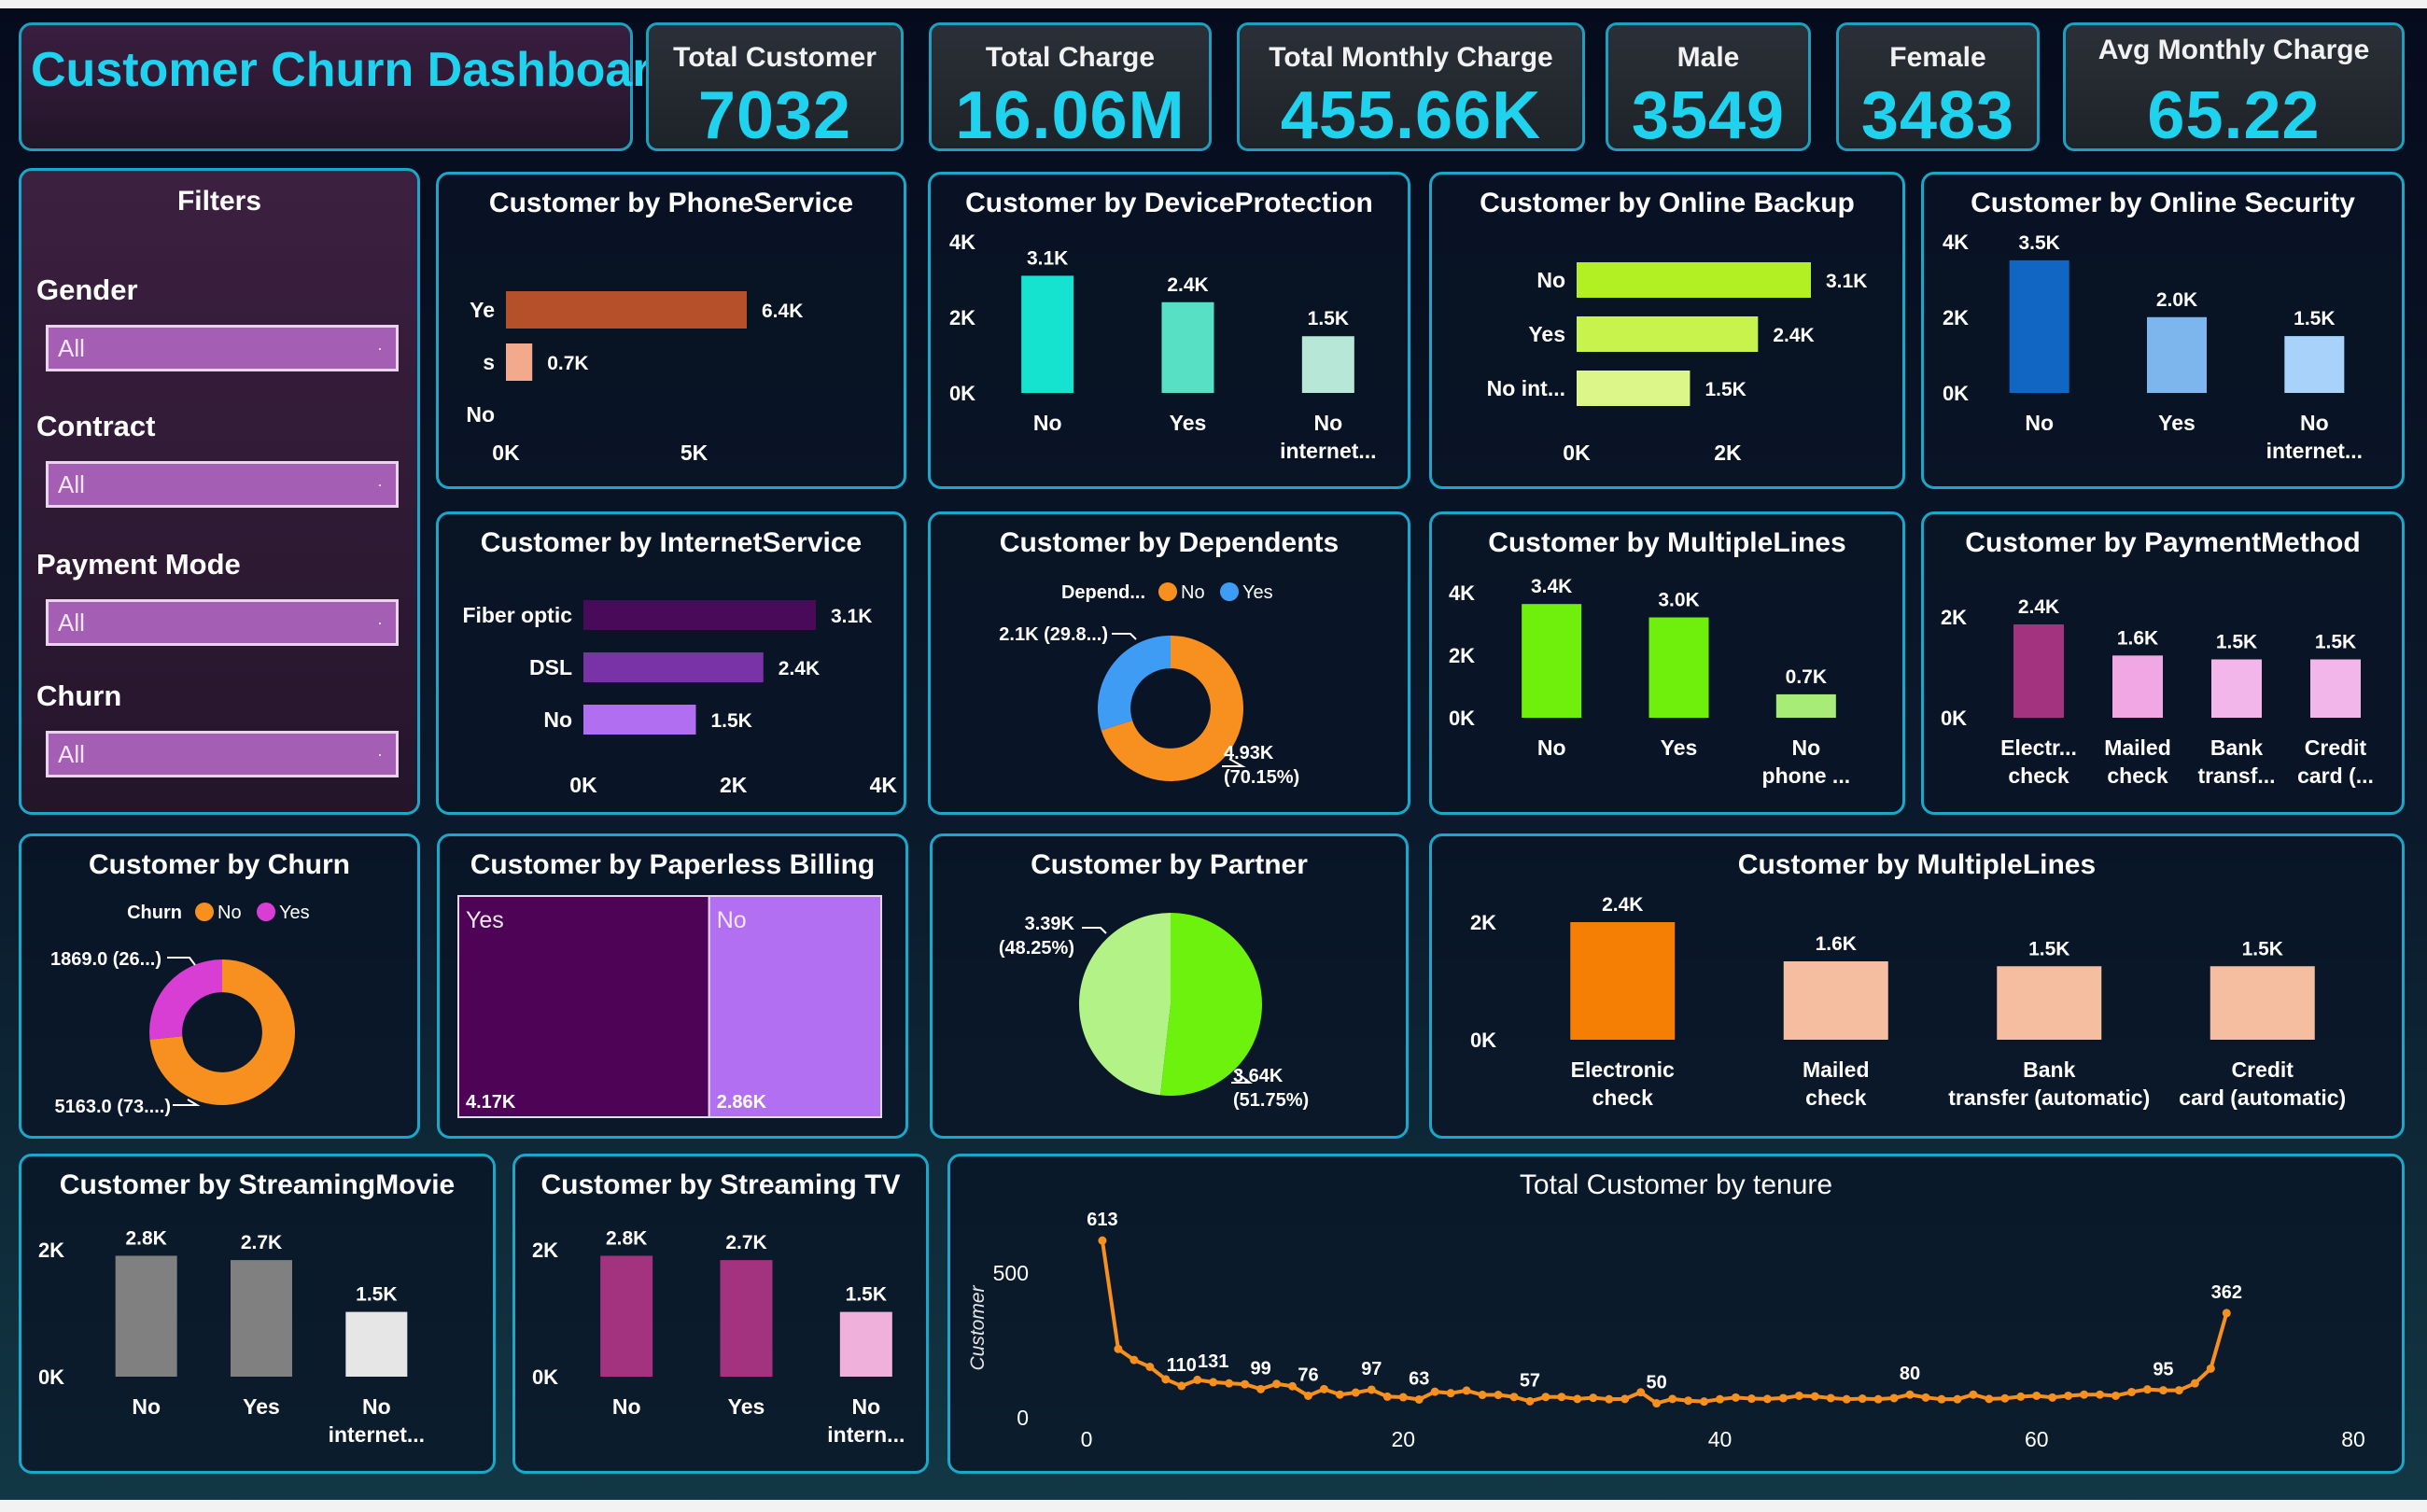 Image resolution: width=2427 pixels, height=1512 pixels. What do you see at coordinates (567, 363) in the screenshot?
I see `data-label: 0.7K` at bounding box center [567, 363].